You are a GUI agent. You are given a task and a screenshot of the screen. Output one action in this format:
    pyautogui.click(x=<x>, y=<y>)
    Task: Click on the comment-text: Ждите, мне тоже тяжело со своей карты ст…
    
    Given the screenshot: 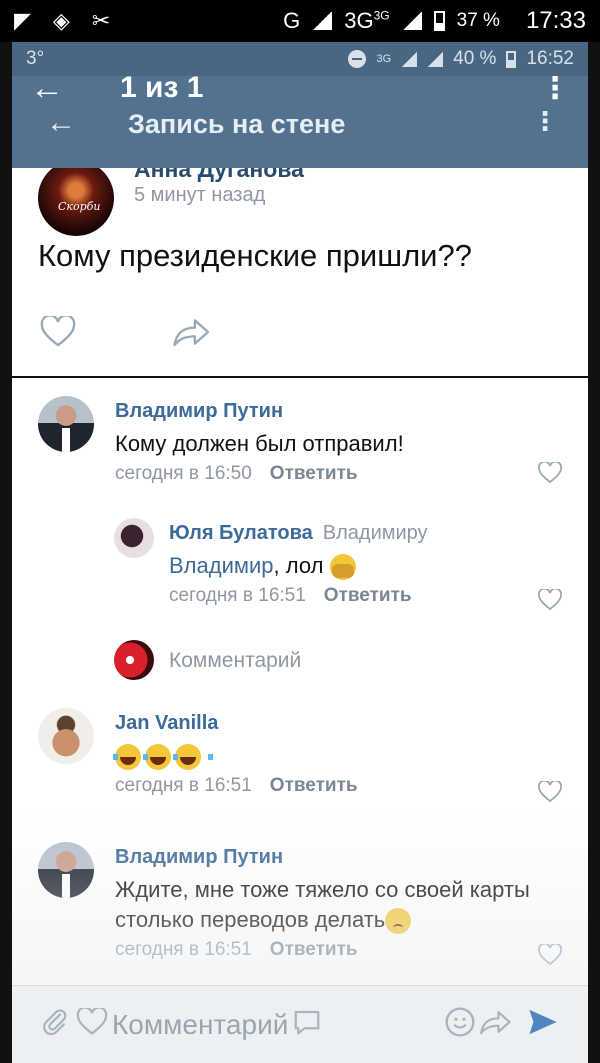 What is the action you would take?
    pyautogui.click(x=325, y=905)
    